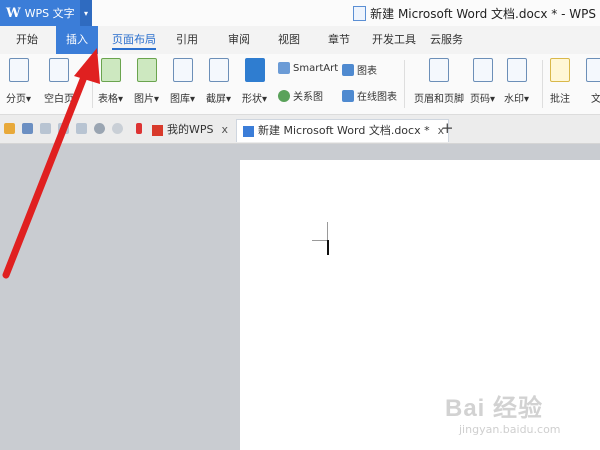 The width and height of the screenshot is (600, 450). I want to click on tab-review: 审阅, so click(239, 40).